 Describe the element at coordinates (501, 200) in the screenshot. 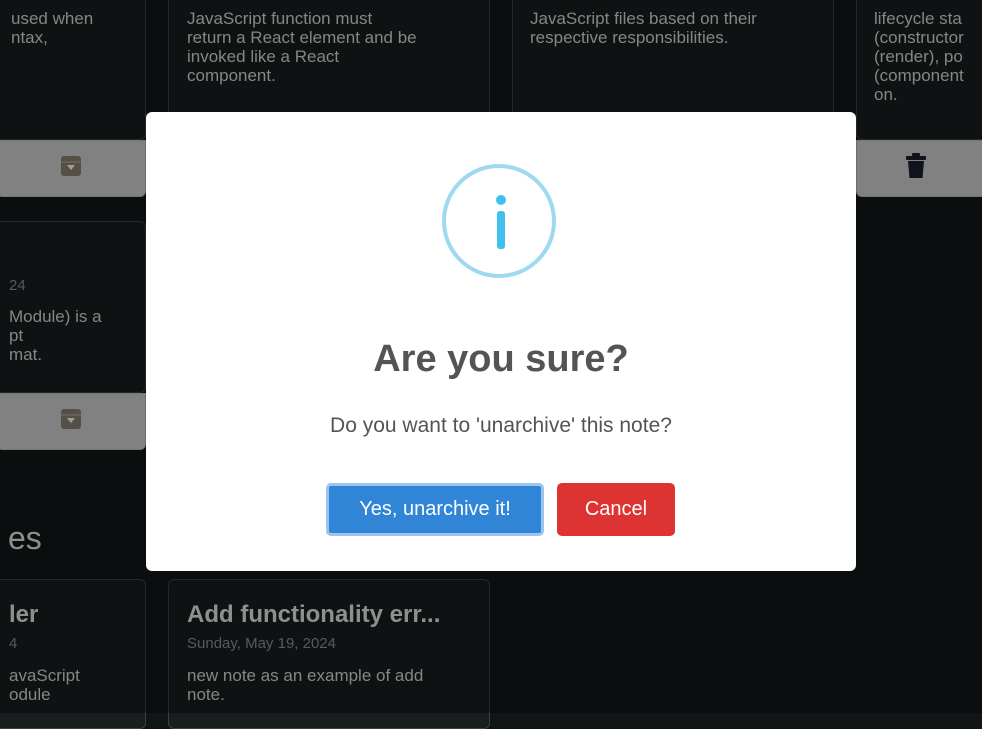

I see `info-icon-dot` at that location.